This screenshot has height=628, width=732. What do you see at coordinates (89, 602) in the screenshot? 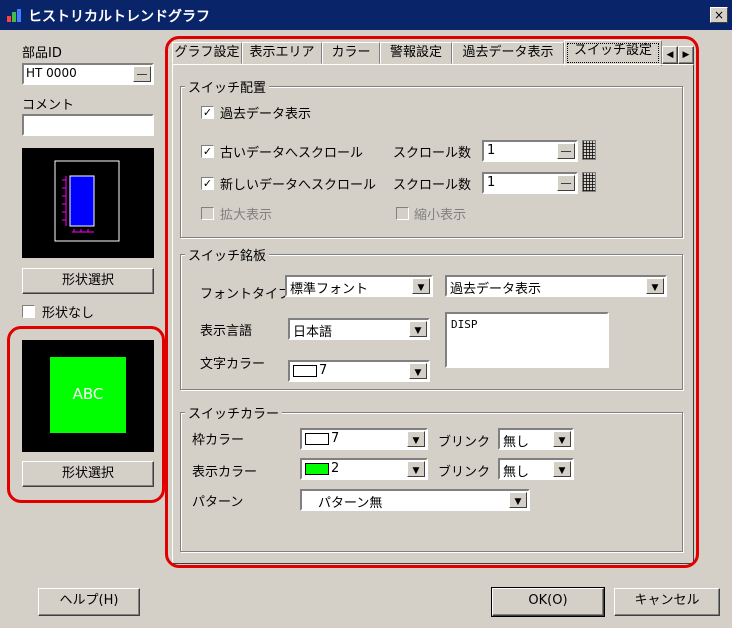
I see `help-button: ヘルプ(H)` at bounding box center [89, 602].